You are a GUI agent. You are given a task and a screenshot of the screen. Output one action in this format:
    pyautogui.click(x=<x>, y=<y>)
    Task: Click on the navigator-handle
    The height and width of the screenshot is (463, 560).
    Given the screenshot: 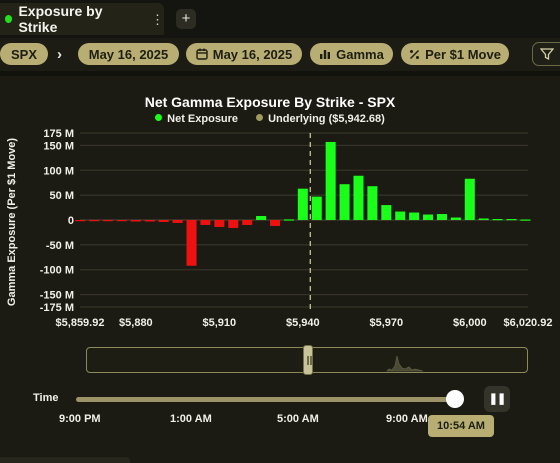 What is the action you would take?
    pyautogui.click(x=308, y=360)
    